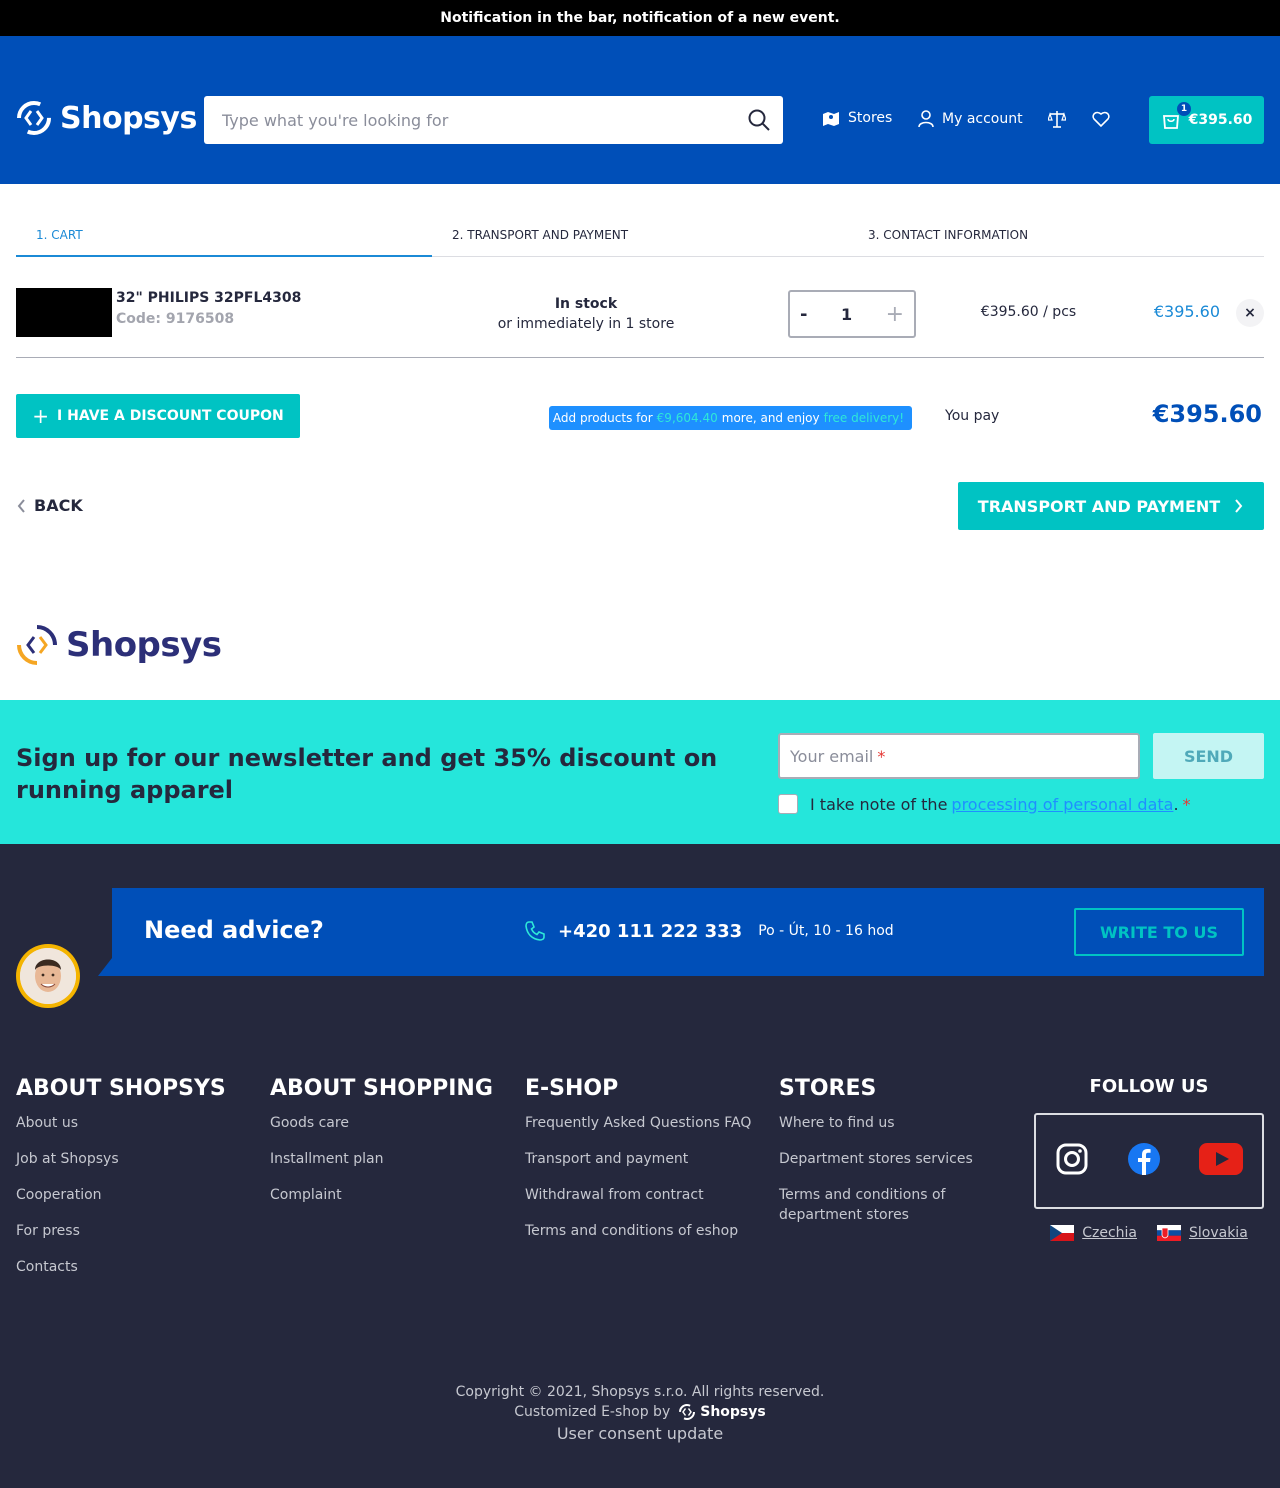 This screenshot has height=1488, width=1280. Describe the element at coordinates (381, 1195) in the screenshot. I see `footer-link: Complaint` at that location.